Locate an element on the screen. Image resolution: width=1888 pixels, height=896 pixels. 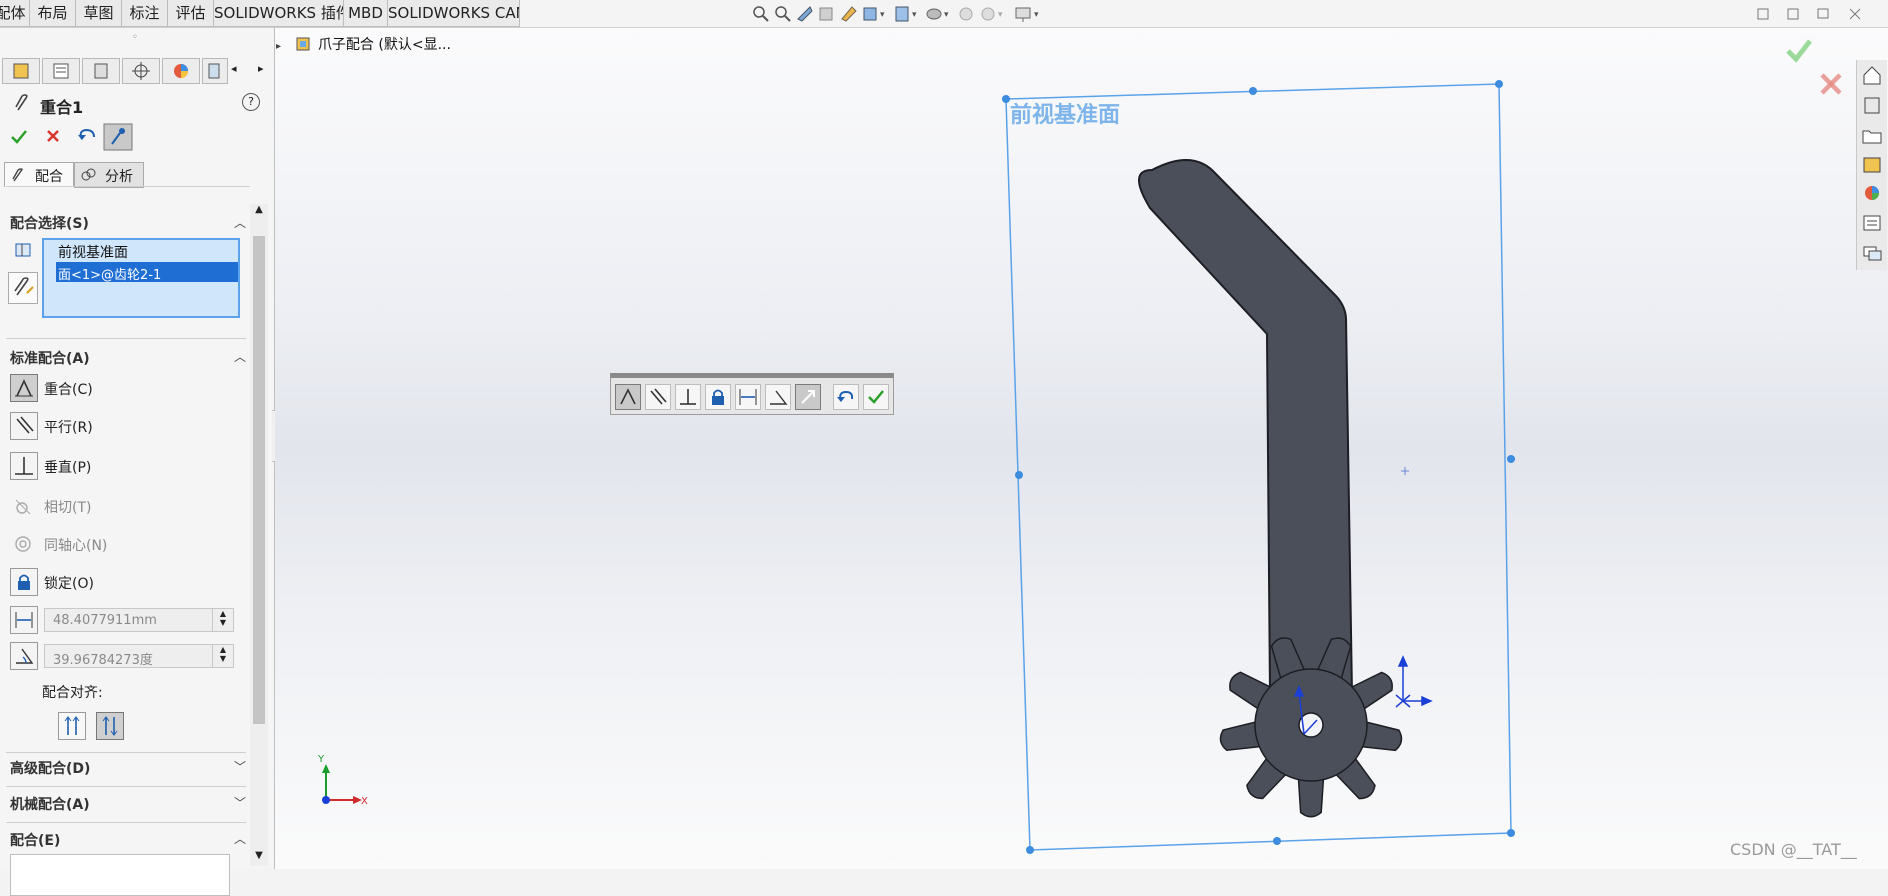
hide-show-items-icon: ▾ is located at coordinates (937, 14).